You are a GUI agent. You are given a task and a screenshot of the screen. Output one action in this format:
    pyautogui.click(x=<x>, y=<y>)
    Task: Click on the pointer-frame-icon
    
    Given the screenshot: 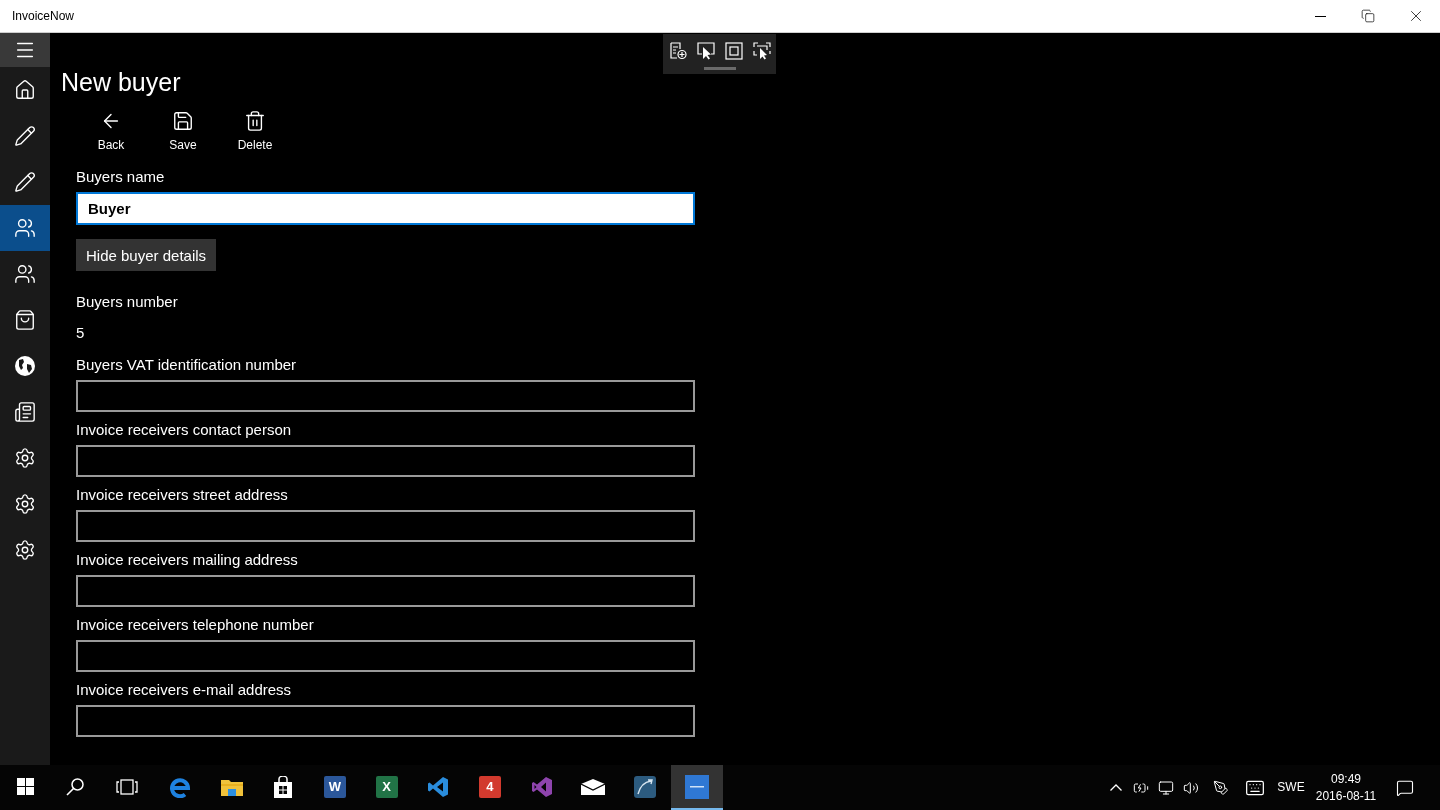 What is the action you would take?
    pyautogui.click(x=706, y=51)
    